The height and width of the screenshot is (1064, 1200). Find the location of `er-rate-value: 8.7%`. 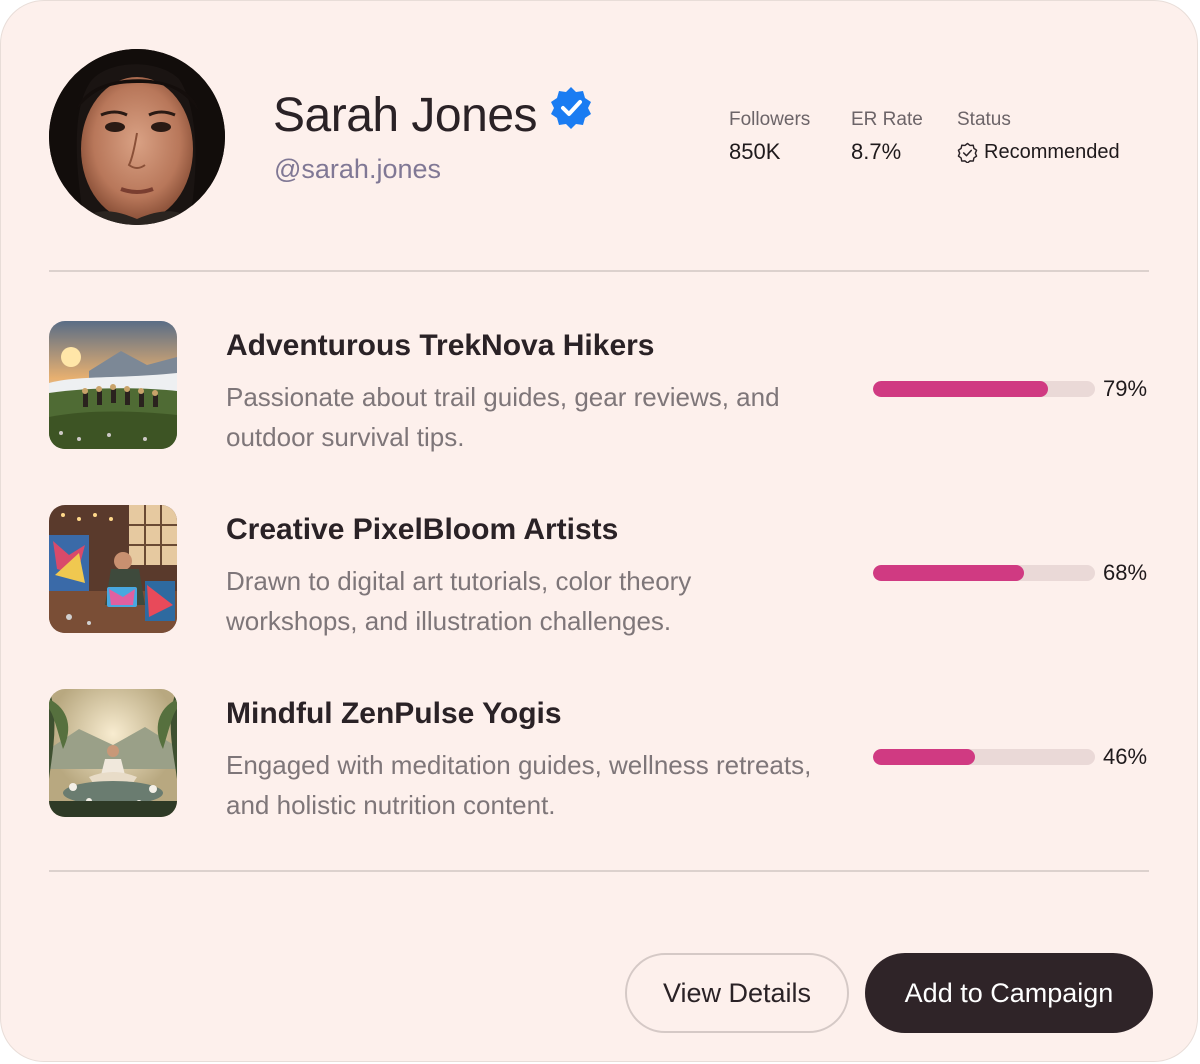

er-rate-value: 8.7% is located at coordinates (876, 151).